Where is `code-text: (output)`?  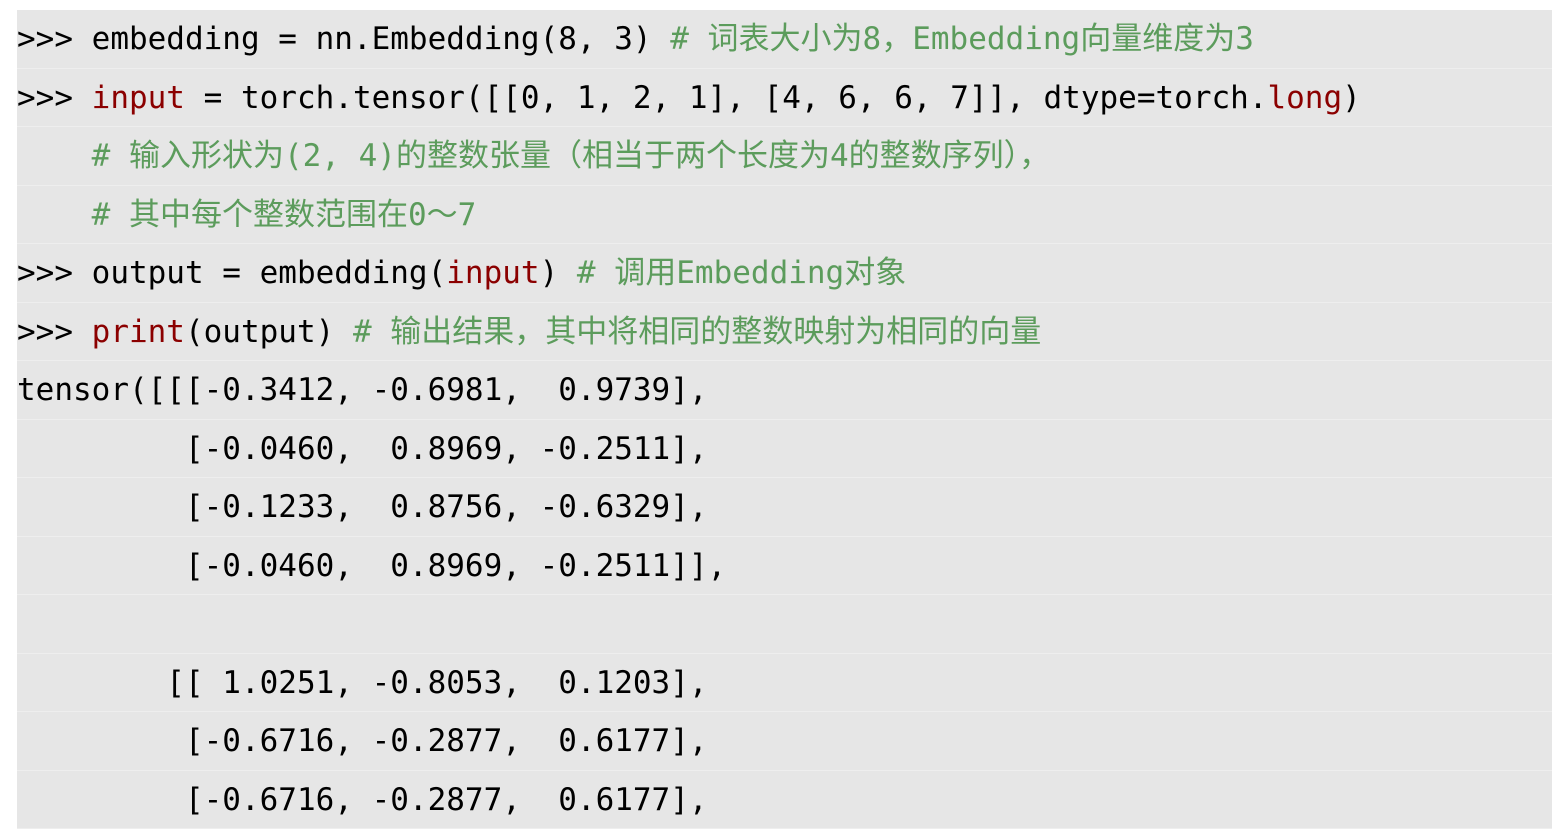 code-text: (output) is located at coordinates (268, 331).